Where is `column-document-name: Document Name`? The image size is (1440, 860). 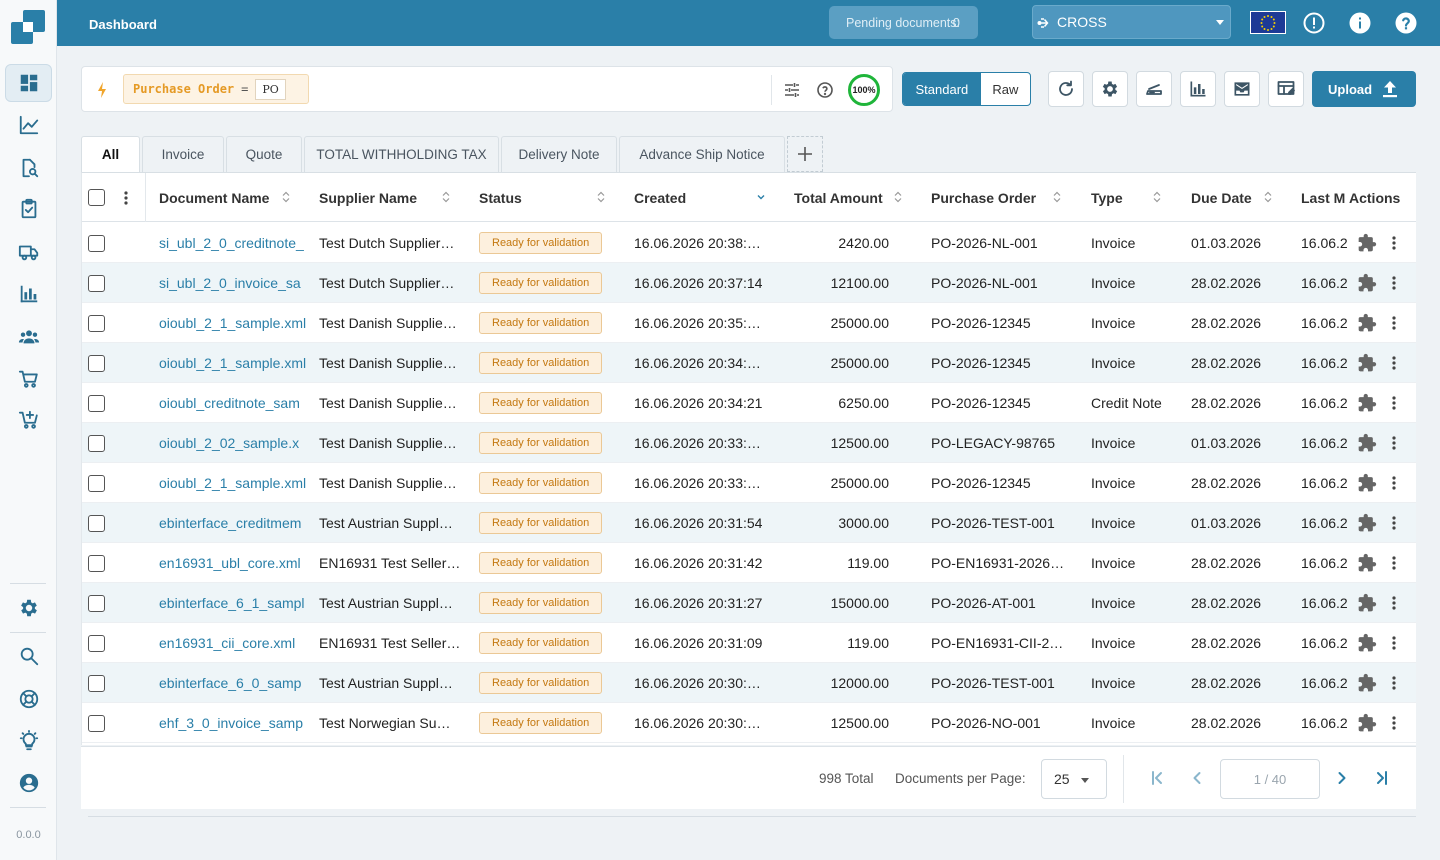 column-document-name: Document Name is located at coordinates (214, 197).